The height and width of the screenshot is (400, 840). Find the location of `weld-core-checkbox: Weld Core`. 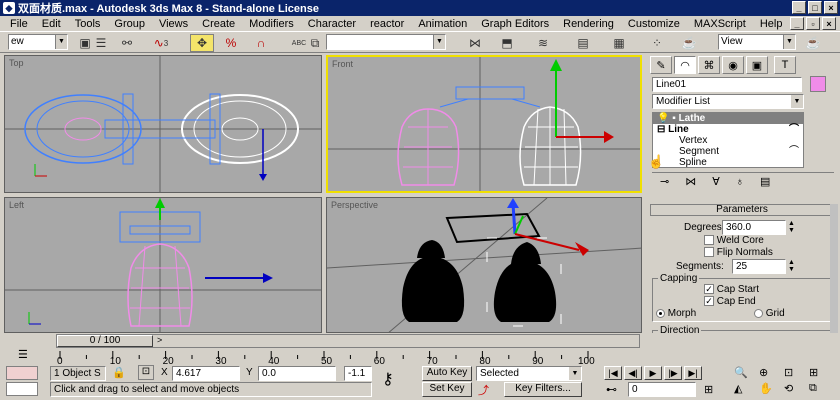

weld-core-checkbox: Weld Core is located at coordinates (734, 240).